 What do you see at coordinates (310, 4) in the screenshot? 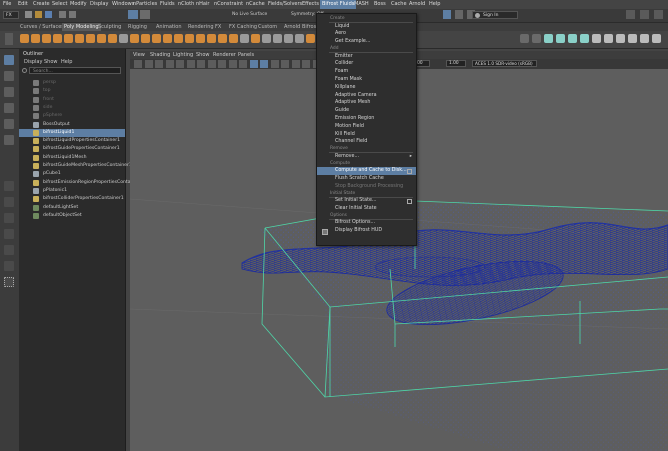
I see `menu-effects: Effects` at bounding box center [310, 4].